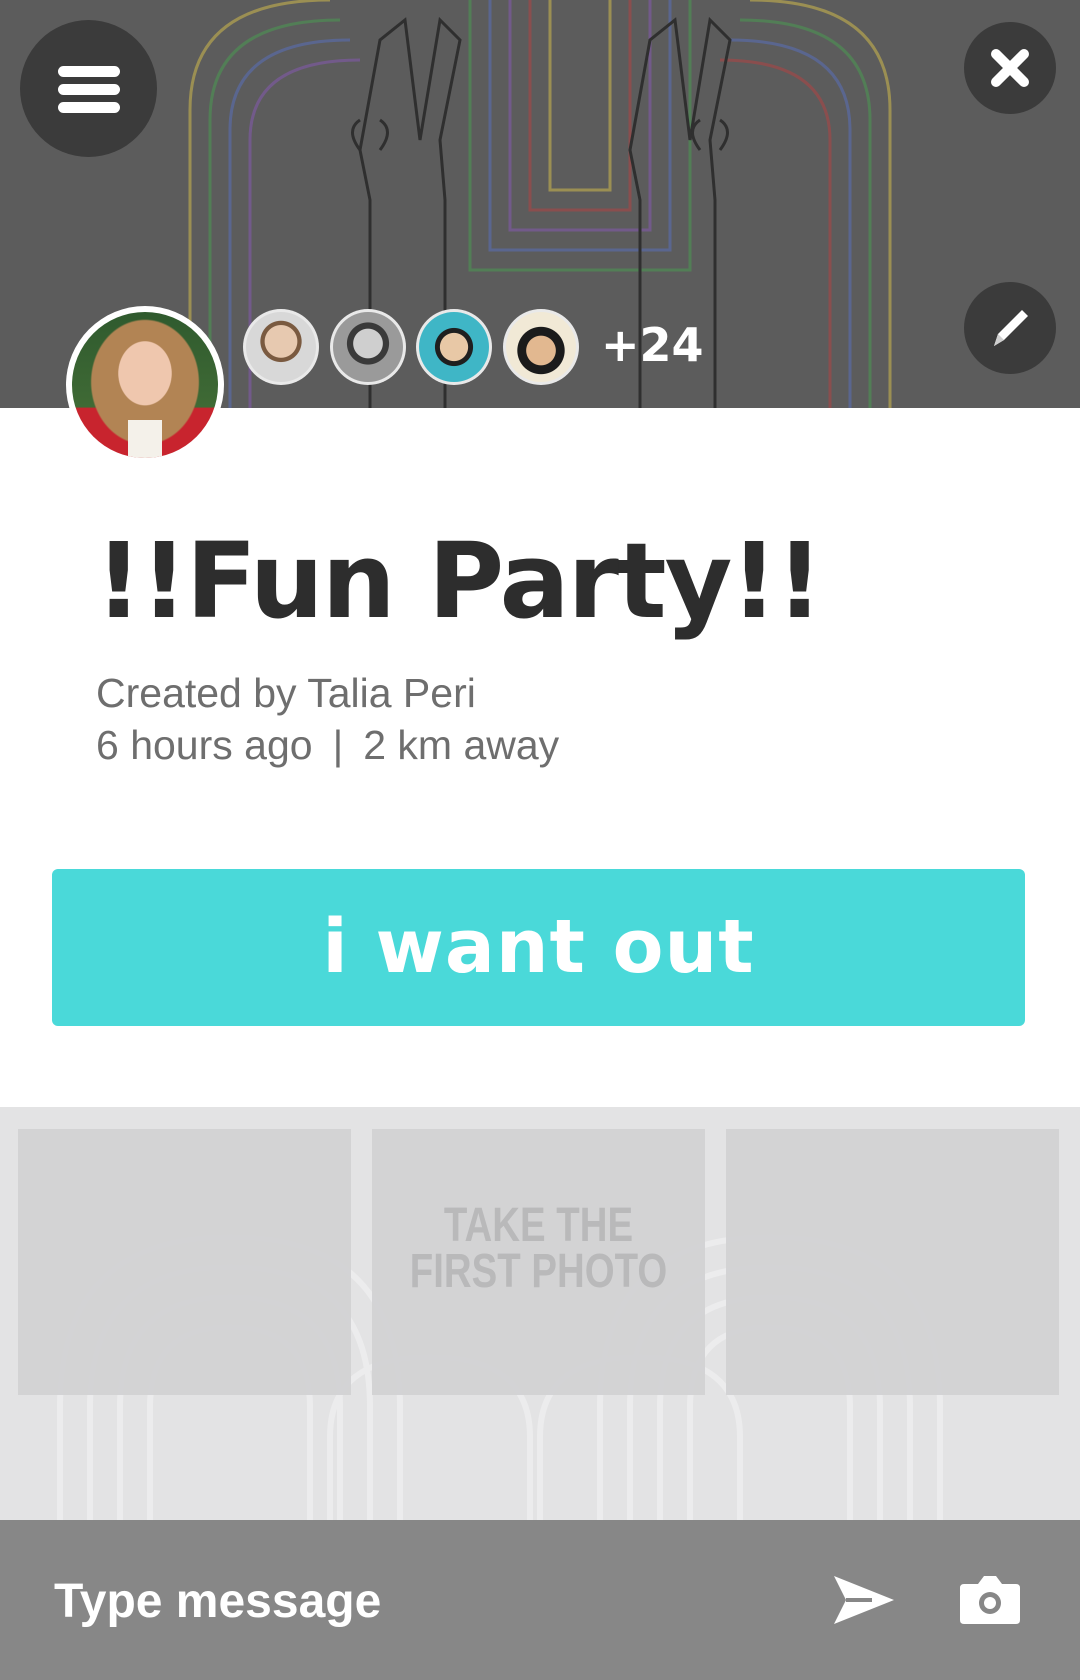 The image size is (1080, 1680). I want to click on creator-avatar, so click(145, 385).